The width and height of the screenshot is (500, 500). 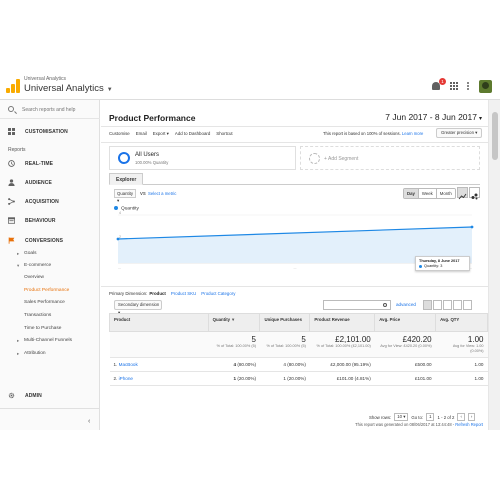 I want to click on page-title: Product Performance, so click(x=152, y=118).